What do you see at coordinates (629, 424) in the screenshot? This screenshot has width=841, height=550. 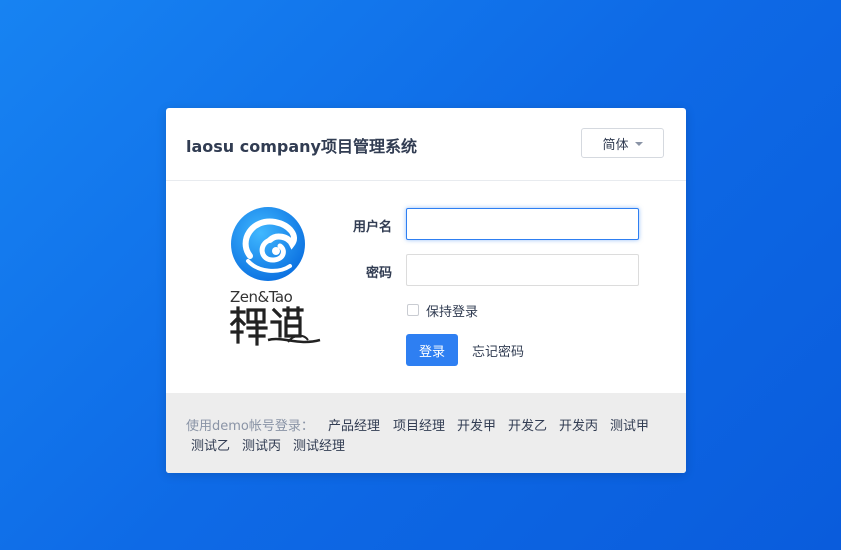 I see `demo-account-link: 测试甲` at bounding box center [629, 424].